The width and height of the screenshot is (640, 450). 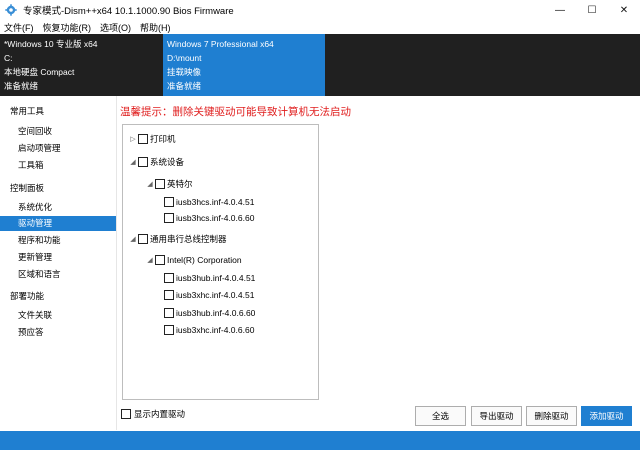 I want to click on tree-node-intel: ◢ 英特尔, so click(x=169, y=184).